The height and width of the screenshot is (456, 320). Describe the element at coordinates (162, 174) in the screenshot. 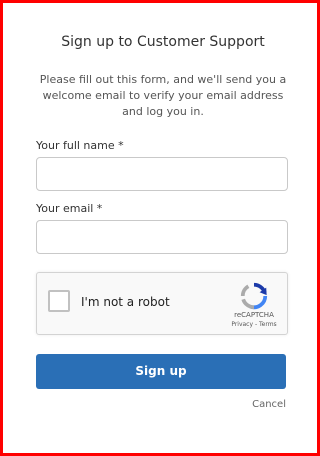

I see `full-name-input` at that location.